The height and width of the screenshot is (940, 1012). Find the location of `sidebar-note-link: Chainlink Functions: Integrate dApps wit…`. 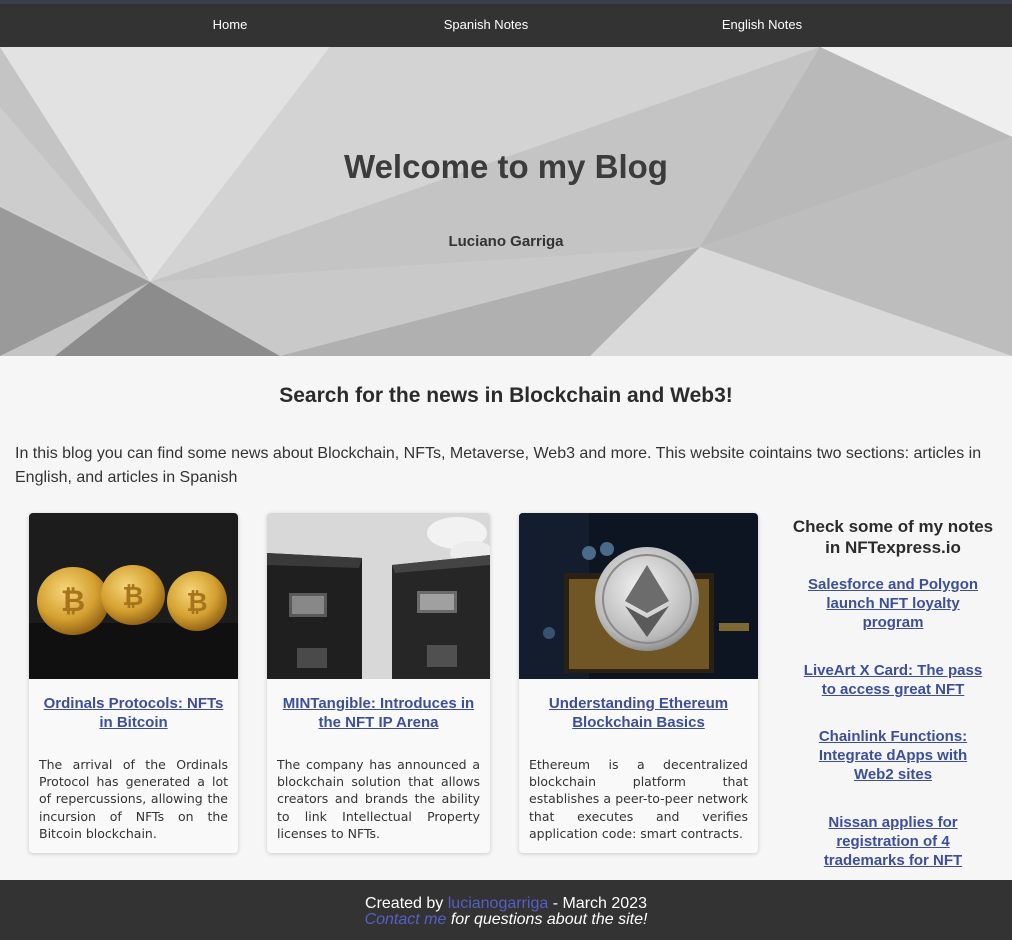

sidebar-note-link: Chainlink Functions: Integrate dApps wit… is located at coordinates (893, 755).